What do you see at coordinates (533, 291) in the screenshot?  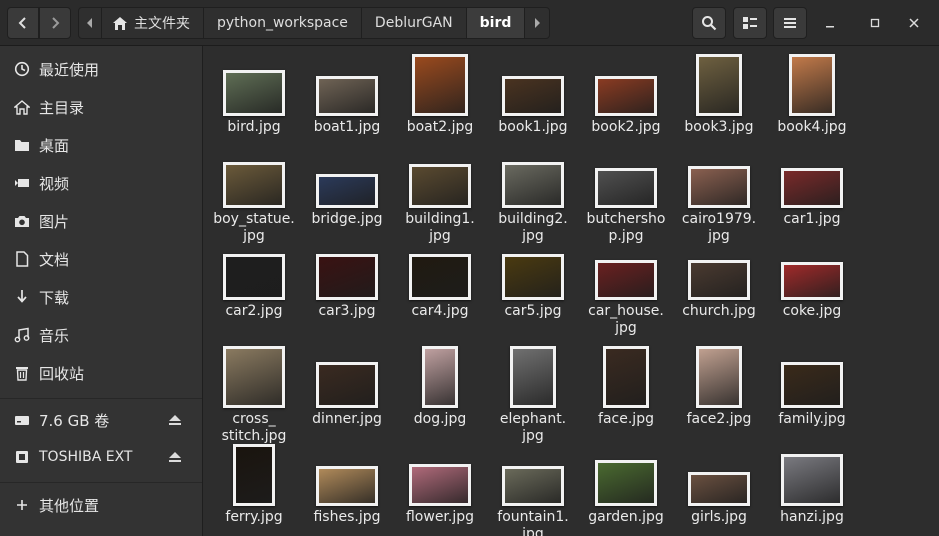 I see `file-item: fountain1. jpg` at bounding box center [533, 291].